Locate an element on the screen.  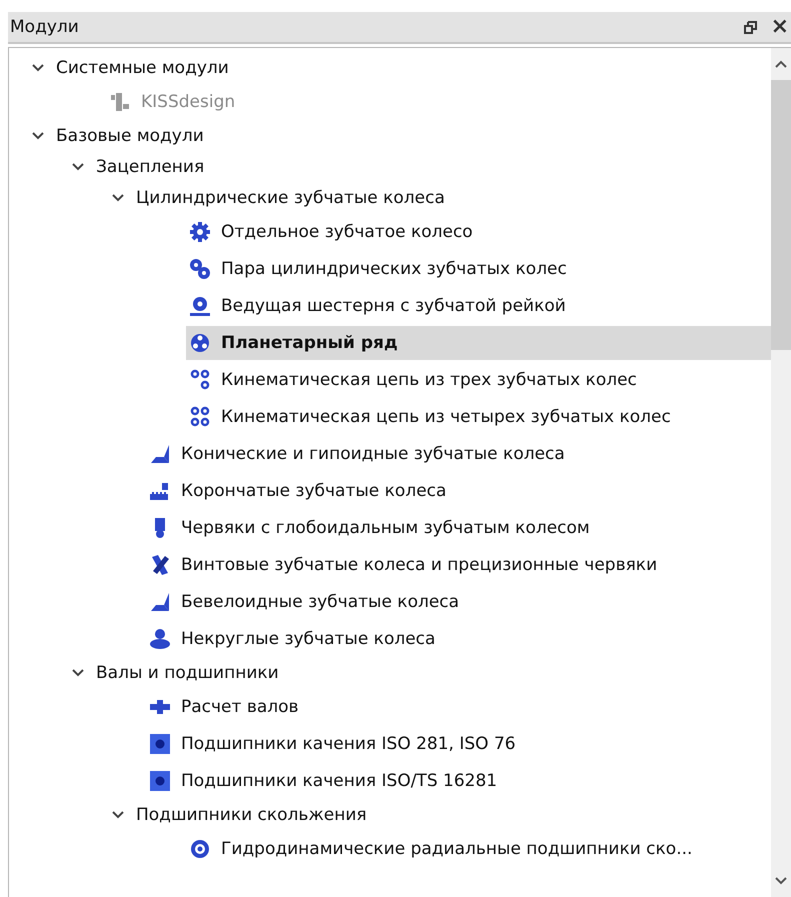
tree-item: Подшипники качения ISO 281, ISO 76 is located at coordinates (458, 743).